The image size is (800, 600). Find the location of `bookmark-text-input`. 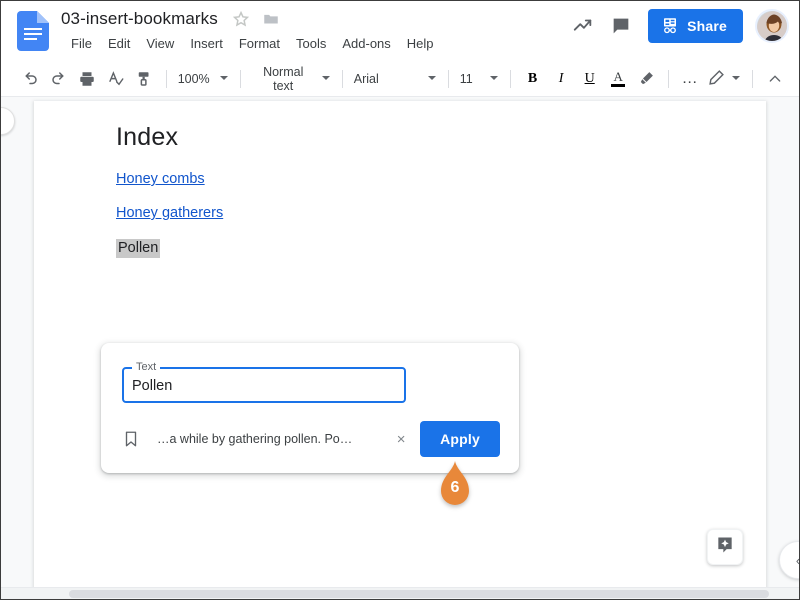

bookmark-text-input is located at coordinates (264, 386).